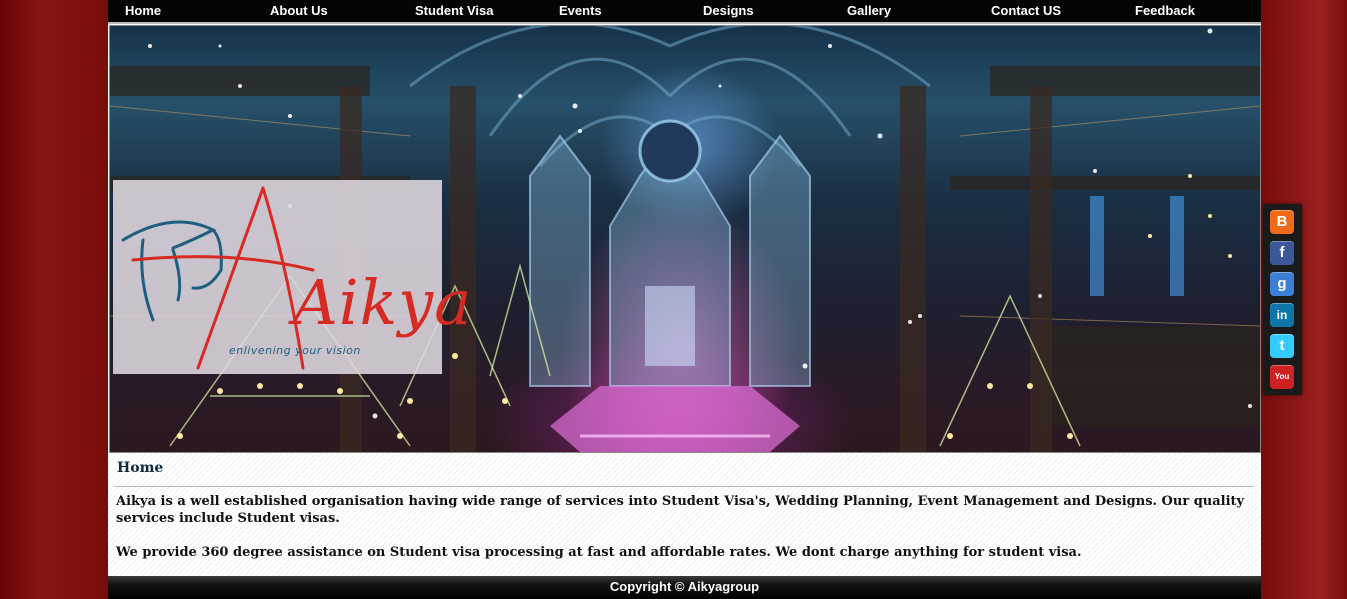 The height and width of the screenshot is (599, 1347). I want to click on facebook-icon: f, so click(1282, 253).